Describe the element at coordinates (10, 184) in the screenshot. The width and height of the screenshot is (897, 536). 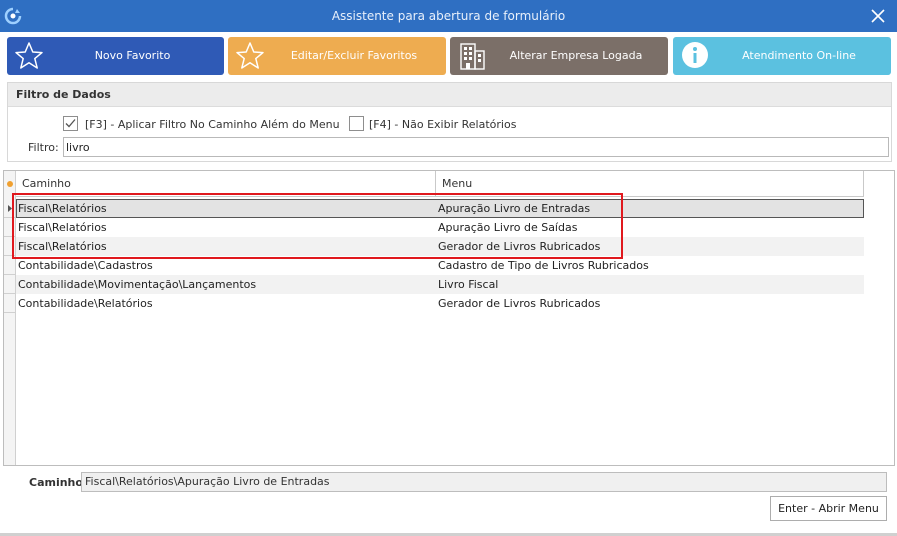
I see `new-row-indicator-icon` at that location.